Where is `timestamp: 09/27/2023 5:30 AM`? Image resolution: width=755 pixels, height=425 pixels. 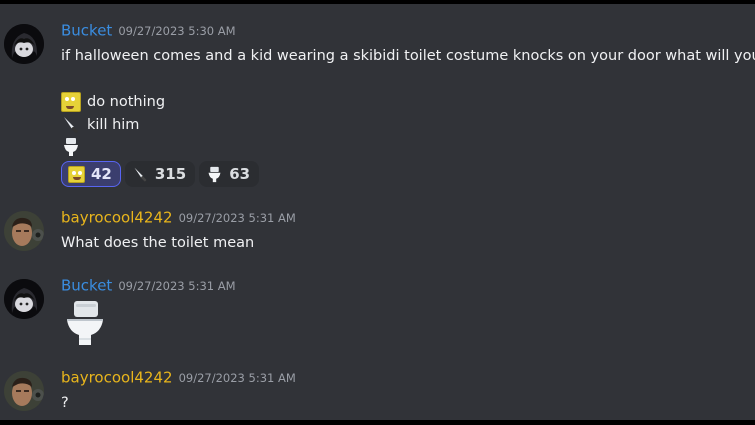 timestamp: 09/27/2023 5:30 AM is located at coordinates (177, 30).